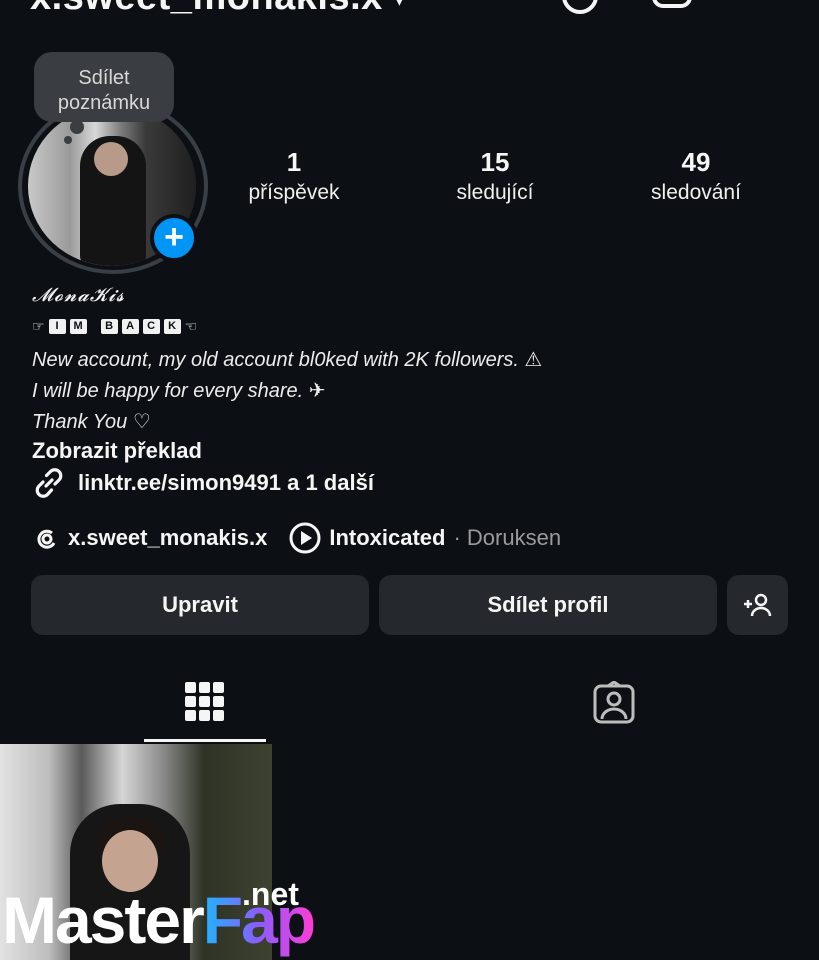 Image resolution: width=819 pixels, height=960 pixels. What do you see at coordinates (696, 192) in the screenshot?
I see `stat-label: sledování` at bounding box center [696, 192].